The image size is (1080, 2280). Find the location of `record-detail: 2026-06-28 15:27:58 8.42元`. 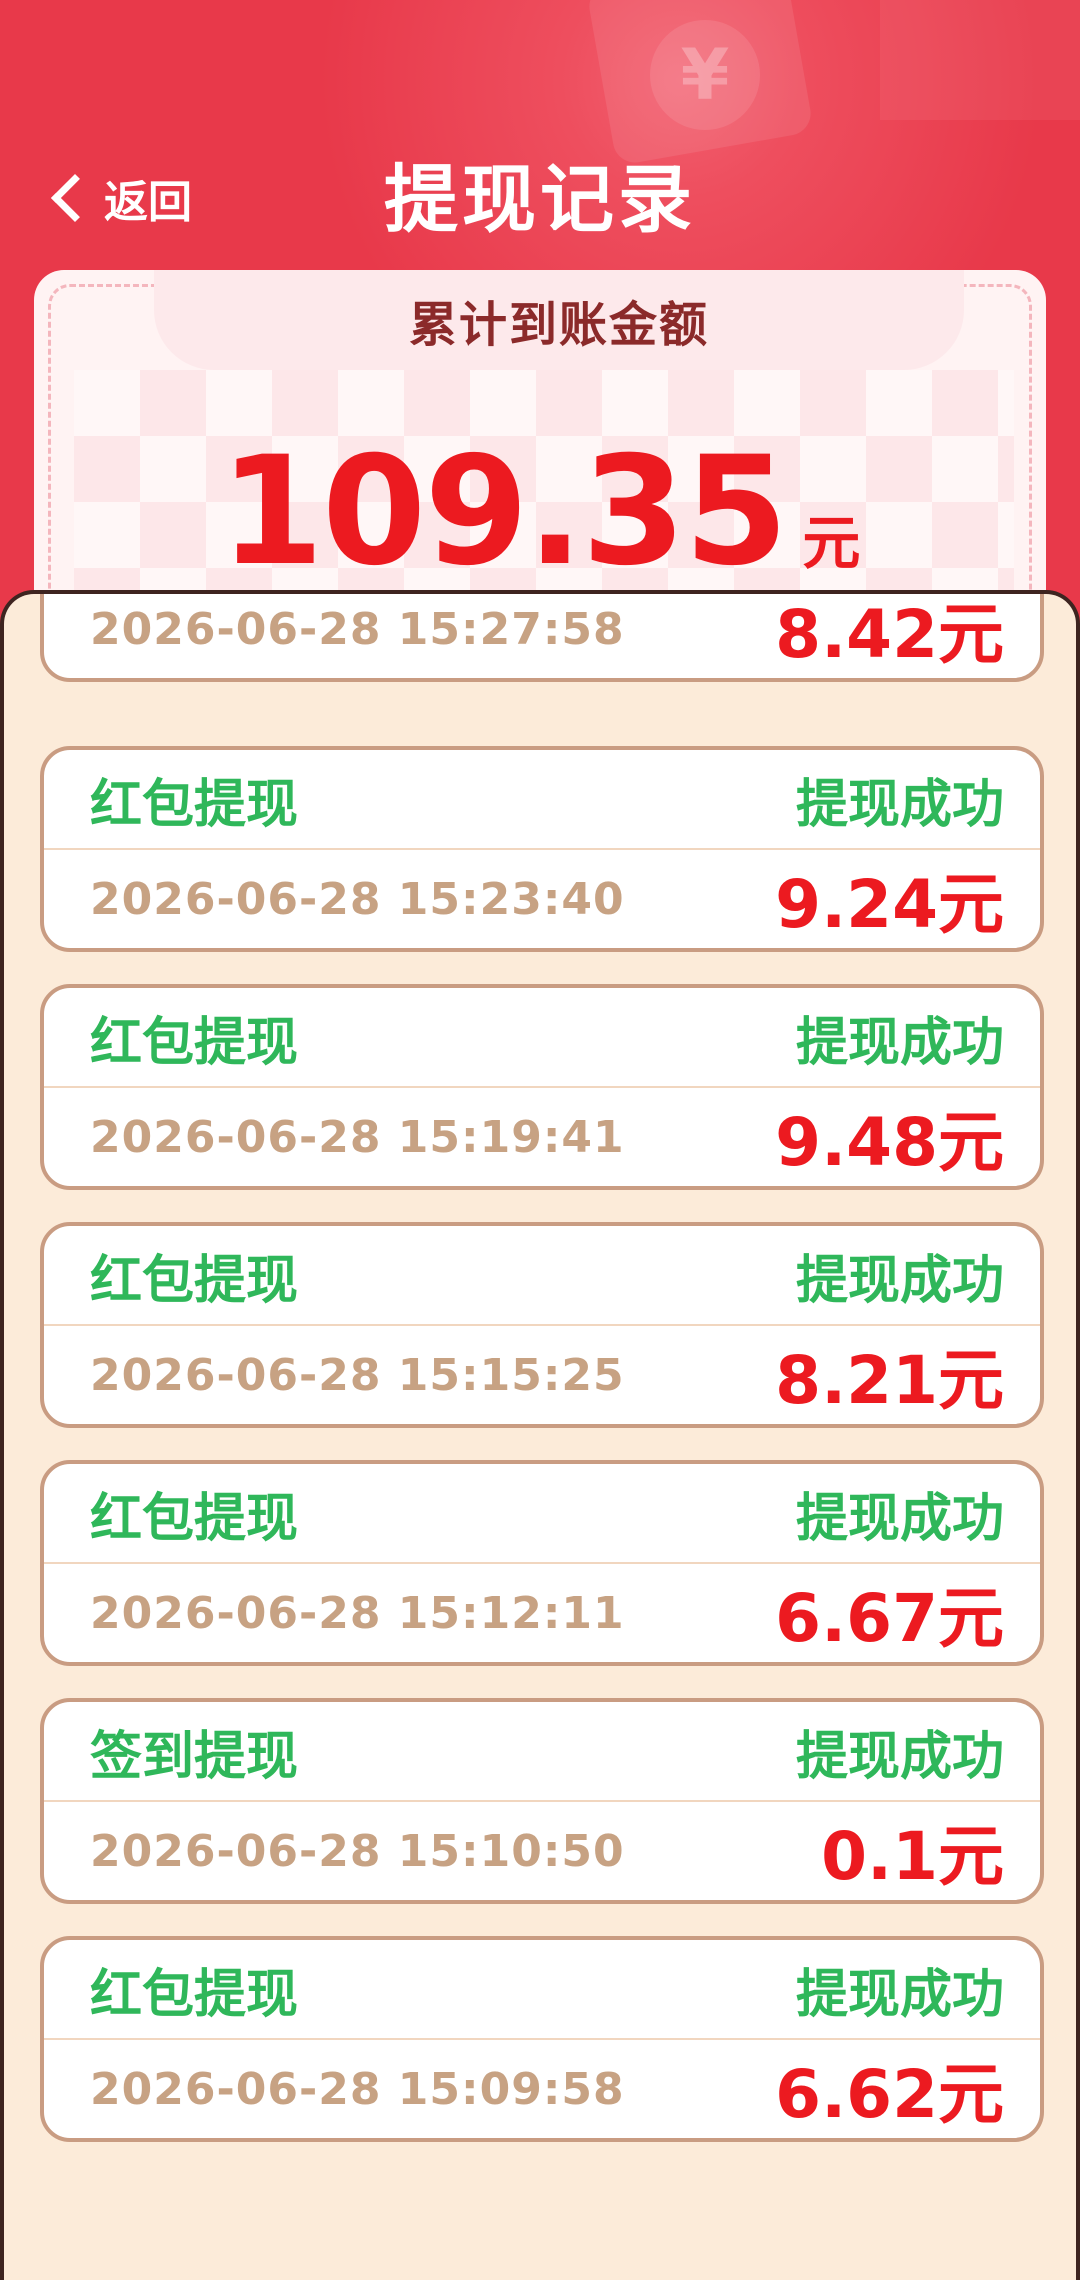

record-detail: 2026-06-28 15:27:58 8.42元 is located at coordinates (542, 636).